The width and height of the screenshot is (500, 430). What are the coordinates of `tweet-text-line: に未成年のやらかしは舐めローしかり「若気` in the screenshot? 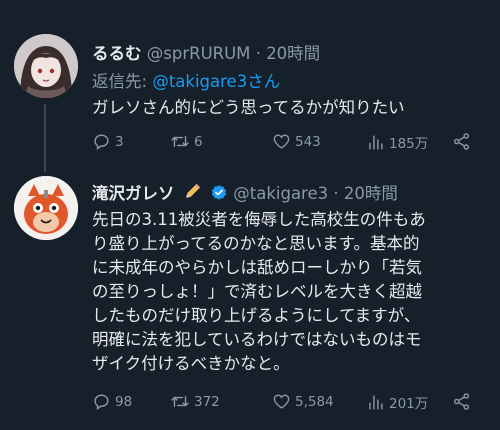 It's located at (257, 267).